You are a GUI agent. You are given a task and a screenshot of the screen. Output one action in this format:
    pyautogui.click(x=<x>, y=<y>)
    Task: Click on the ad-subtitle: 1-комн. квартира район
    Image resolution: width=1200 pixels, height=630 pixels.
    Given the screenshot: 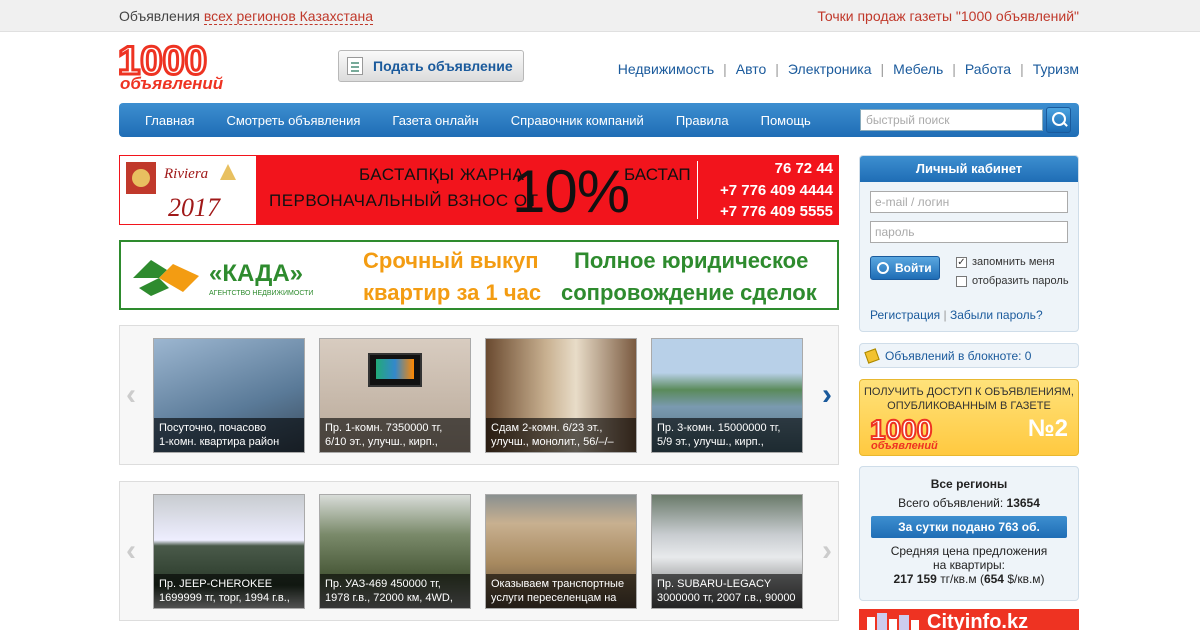 What is the action you would take?
    pyautogui.click(x=219, y=442)
    